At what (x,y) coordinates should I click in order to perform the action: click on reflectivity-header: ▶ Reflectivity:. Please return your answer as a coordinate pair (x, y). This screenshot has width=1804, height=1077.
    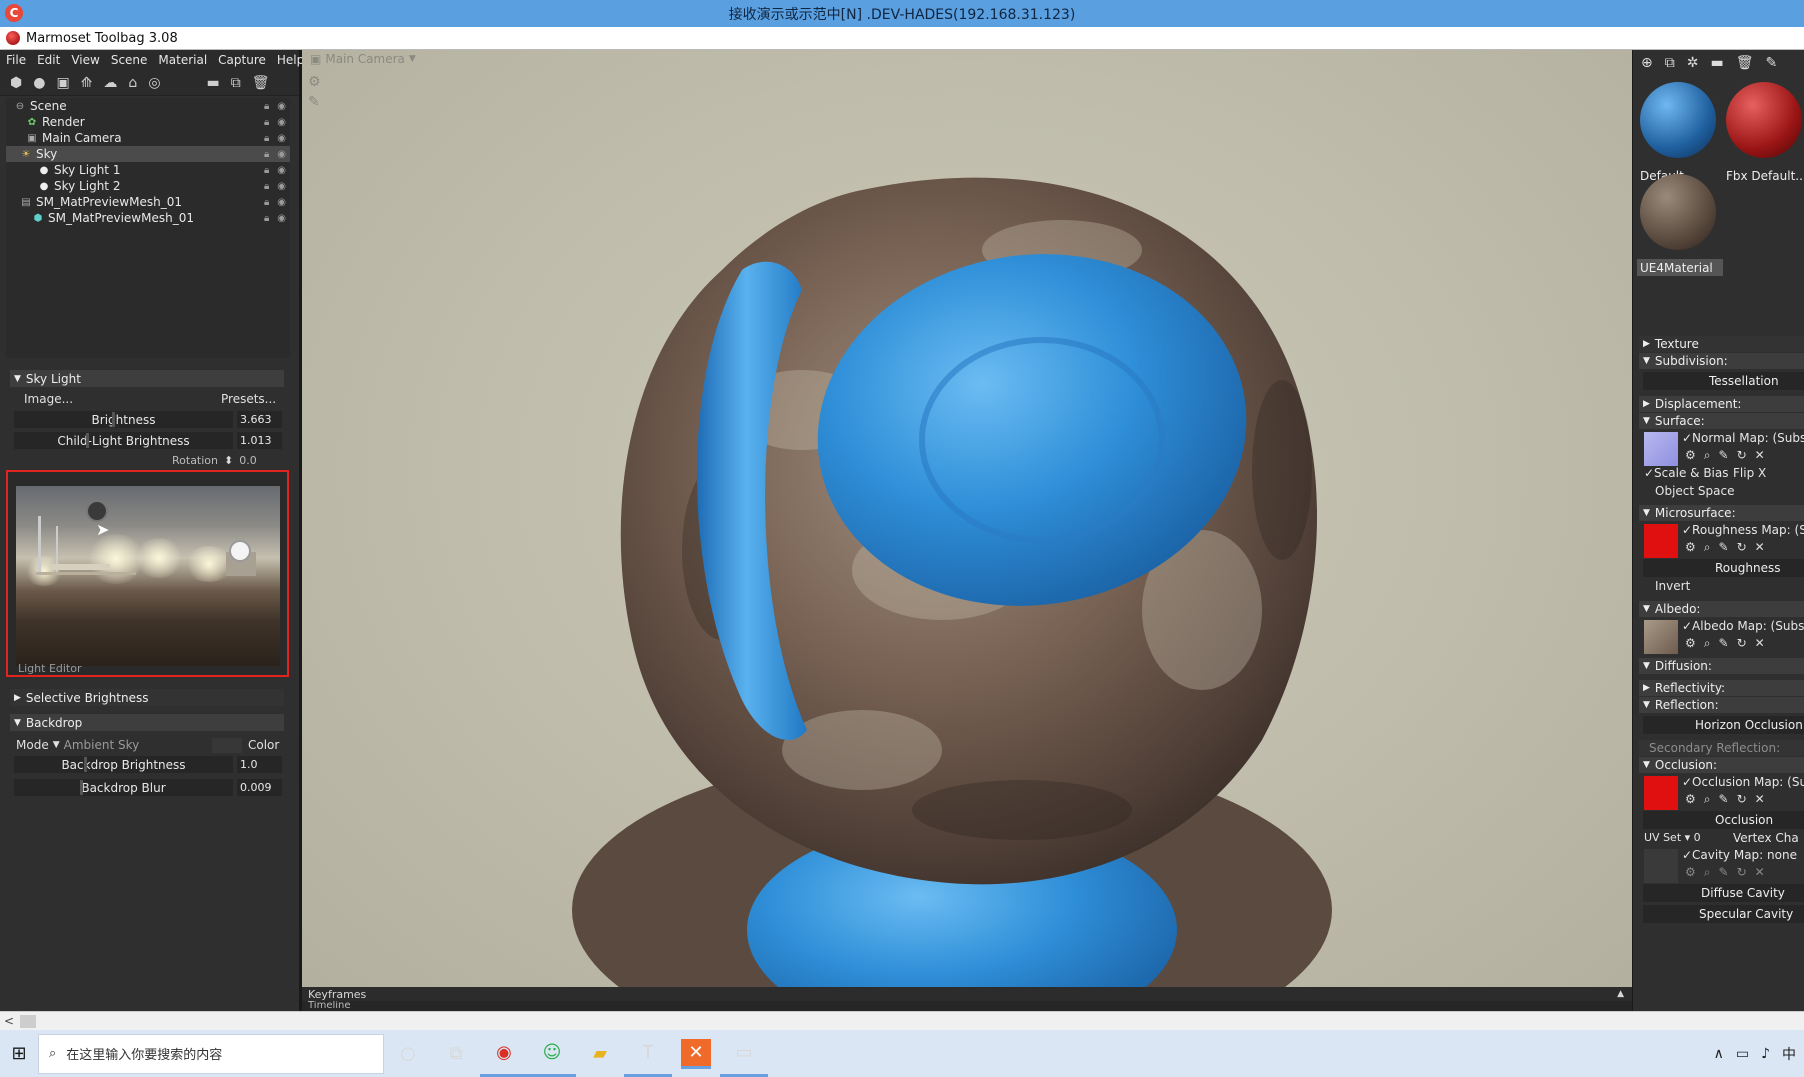
    Looking at the image, I should click on (1721, 688).